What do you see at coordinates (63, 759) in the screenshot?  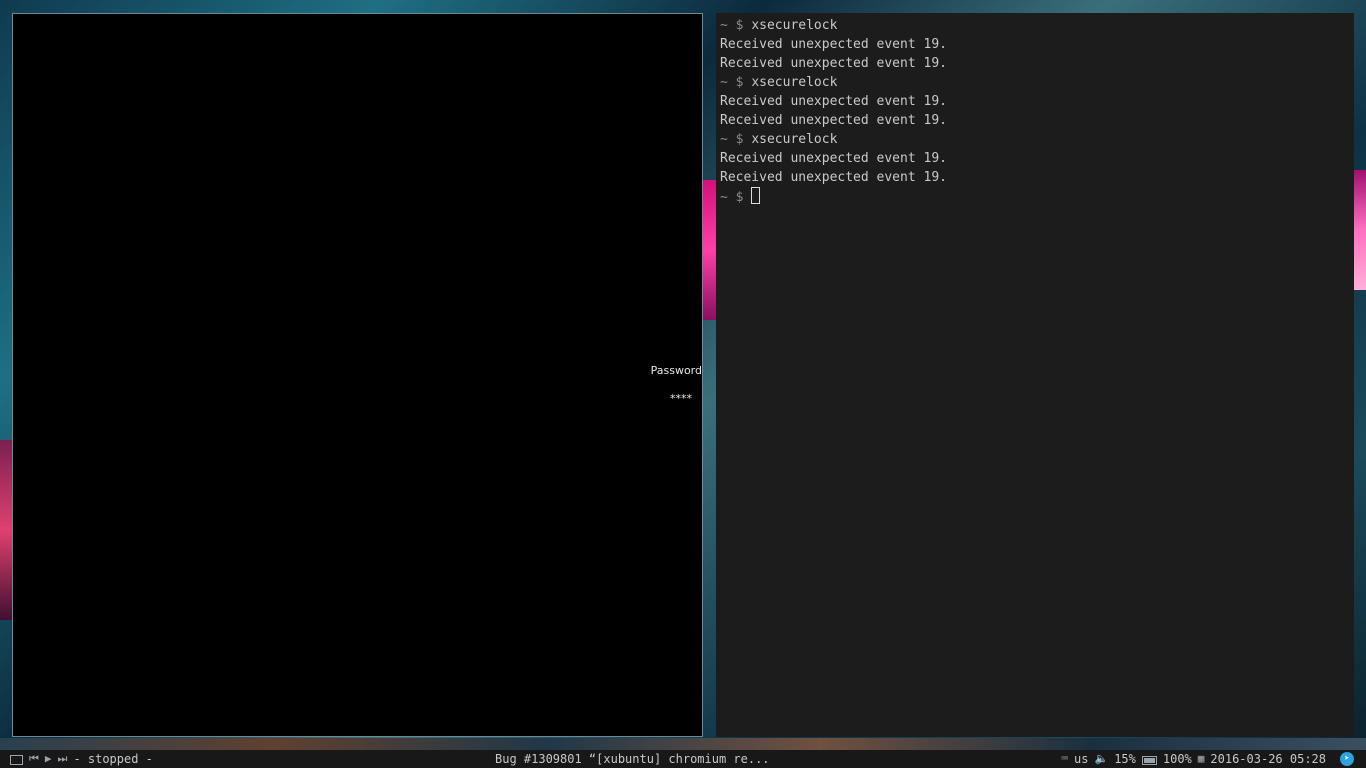 I see `next-track-icon: ⏭` at bounding box center [63, 759].